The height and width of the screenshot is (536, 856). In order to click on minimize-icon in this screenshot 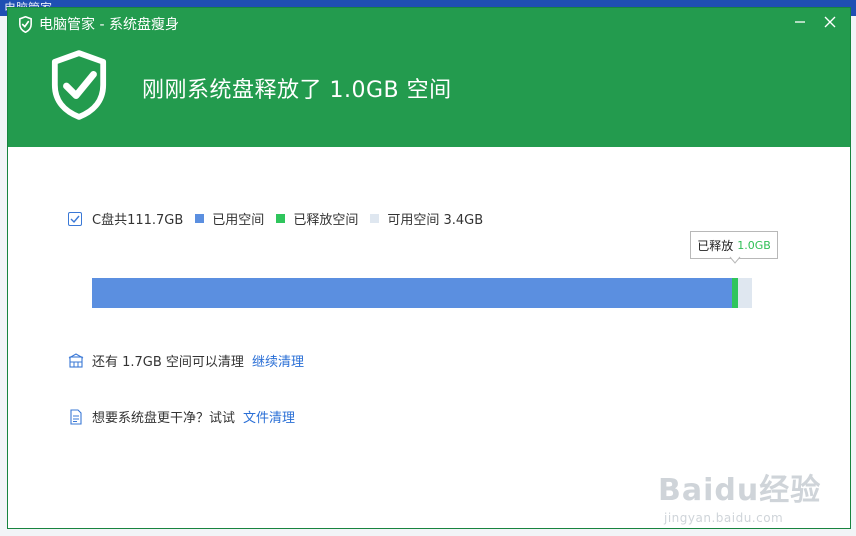, I will do `click(800, 22)`.